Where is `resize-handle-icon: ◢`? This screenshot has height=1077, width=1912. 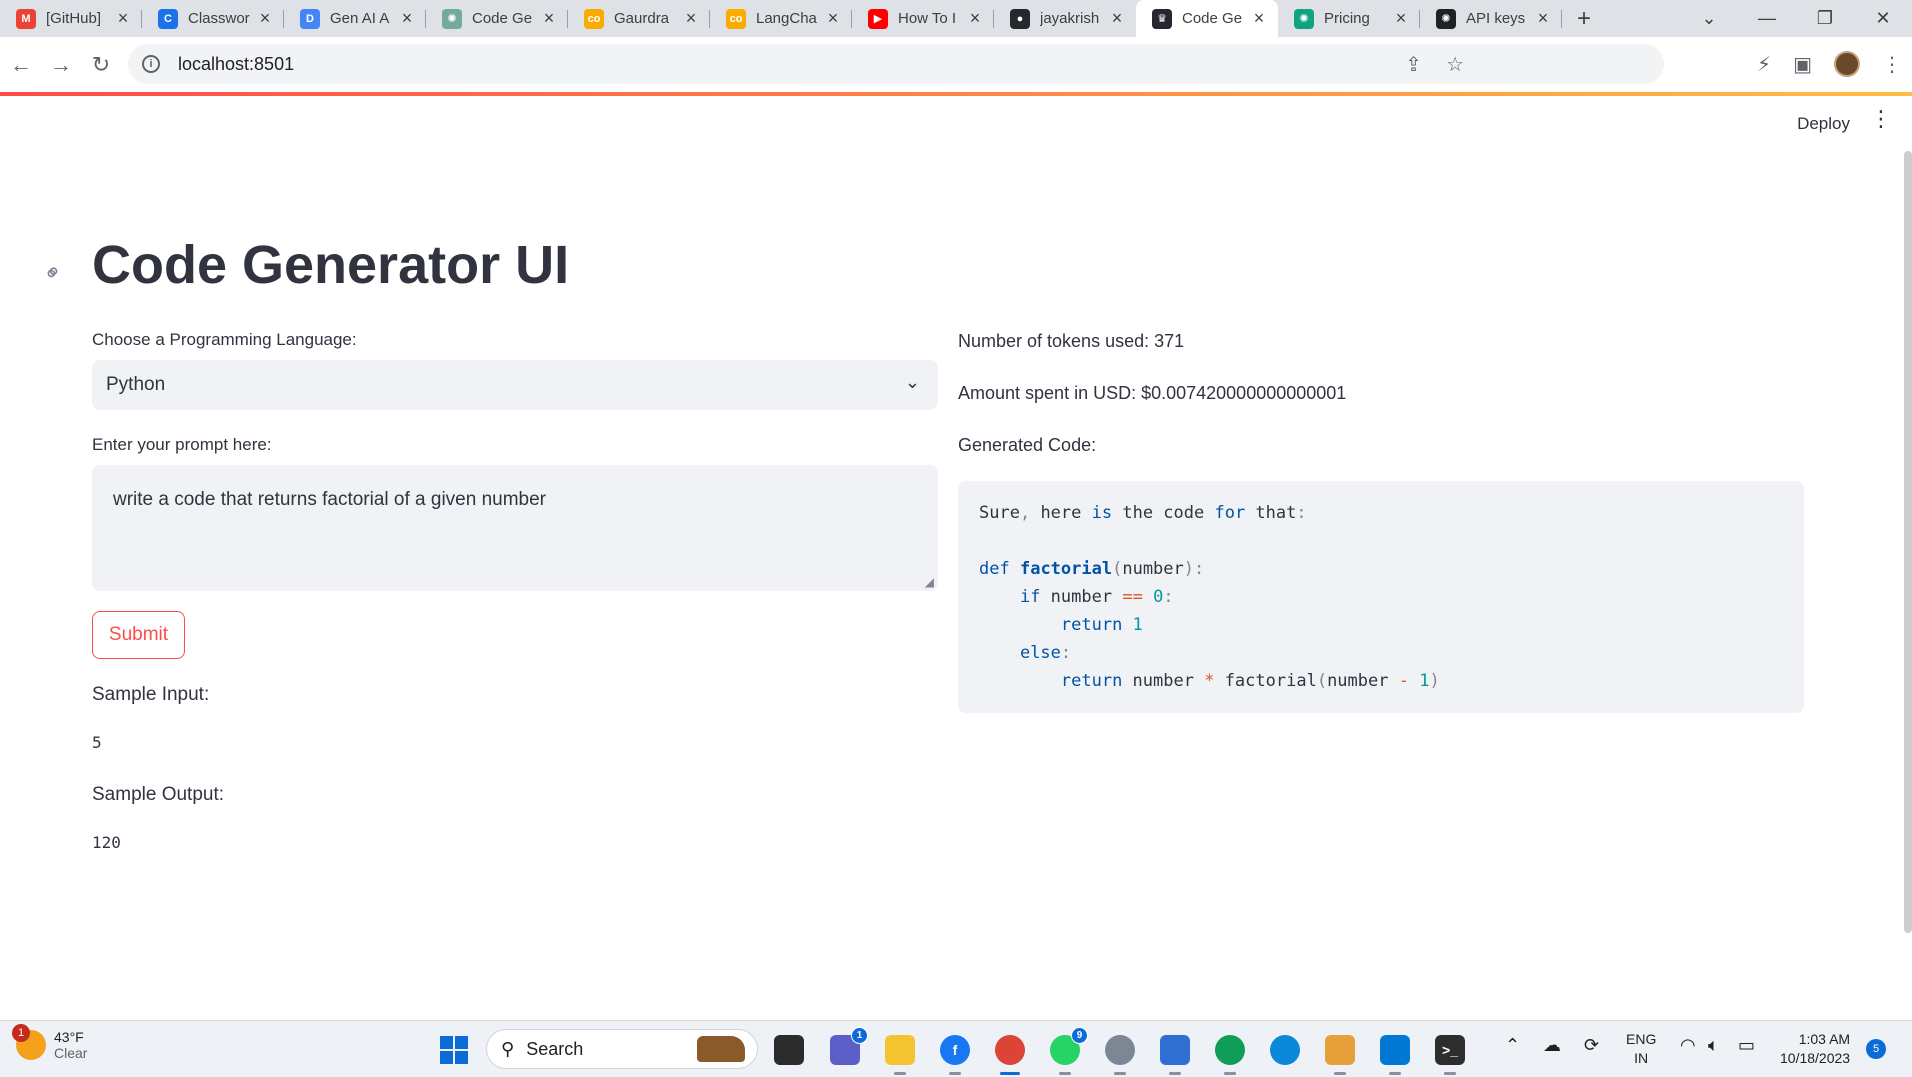
resize-handle-icon: ◢ is located at coordinates (929, 582).